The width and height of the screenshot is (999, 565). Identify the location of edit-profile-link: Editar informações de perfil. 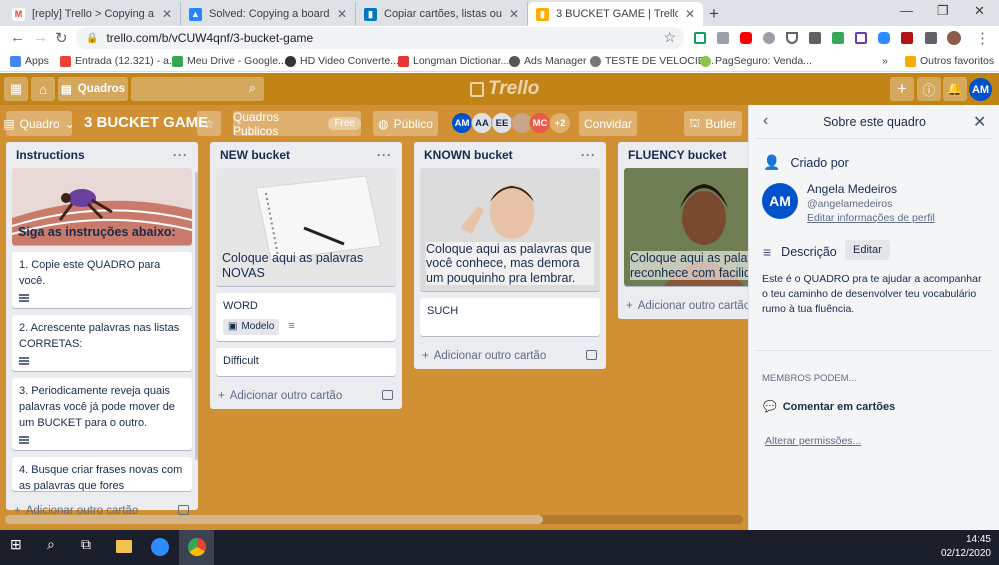
(903, 218).